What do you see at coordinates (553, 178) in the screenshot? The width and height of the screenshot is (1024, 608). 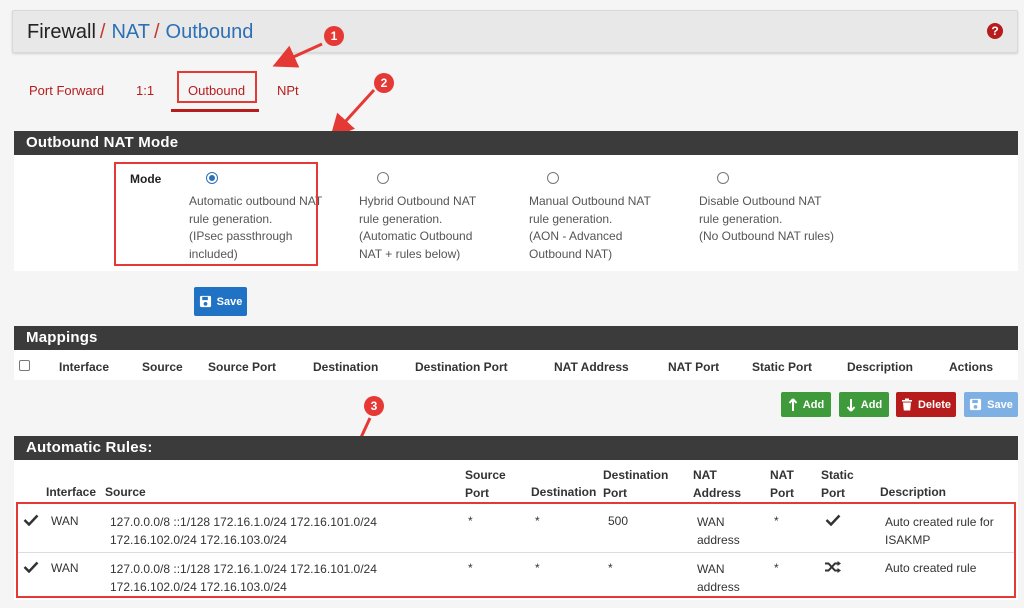 I see `radio-manual` at bounding box center [553, 178].